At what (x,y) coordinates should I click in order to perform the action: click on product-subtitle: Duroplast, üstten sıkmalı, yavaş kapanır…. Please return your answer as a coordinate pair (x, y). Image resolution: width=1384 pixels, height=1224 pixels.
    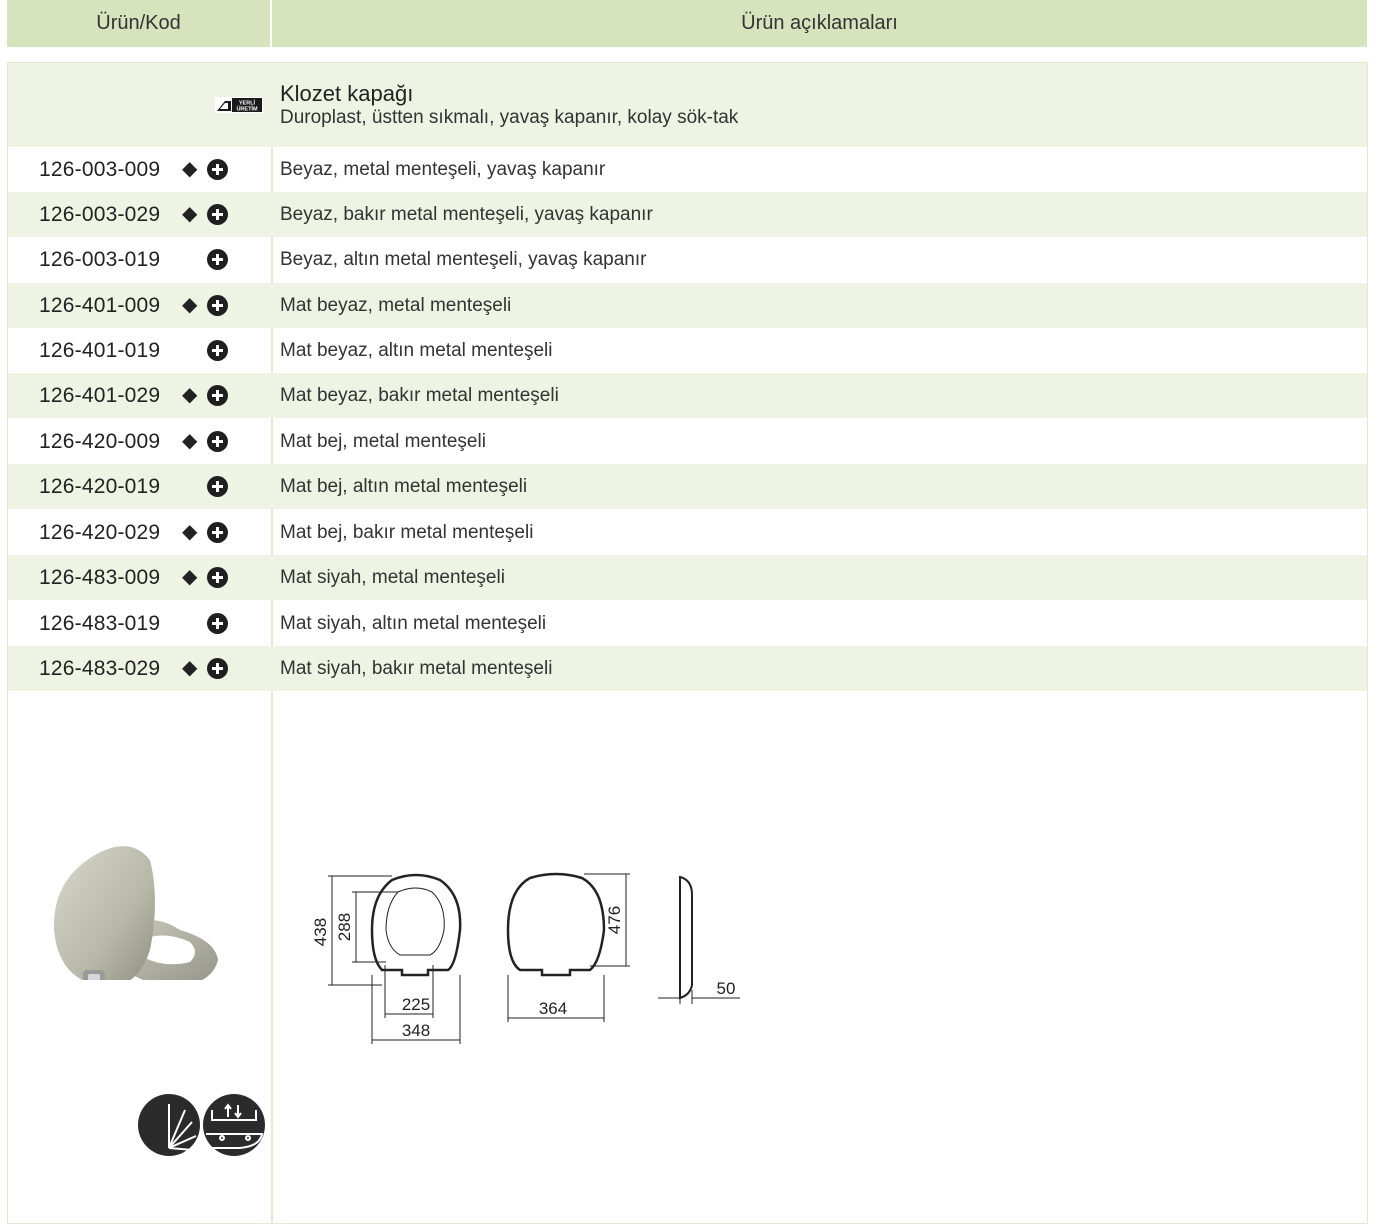
    Looking at the image, I should click on (509, 117).